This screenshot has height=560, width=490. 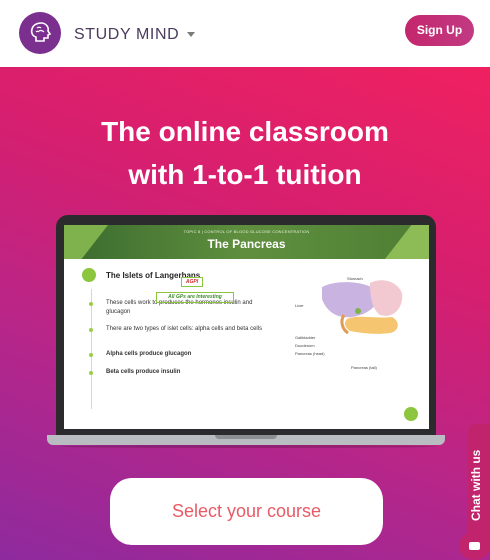 What do you see at coordinates (364, 367) in the screenshot?
I see `organ-label: Pancreas (tail)` at bounding box center [364, 367].